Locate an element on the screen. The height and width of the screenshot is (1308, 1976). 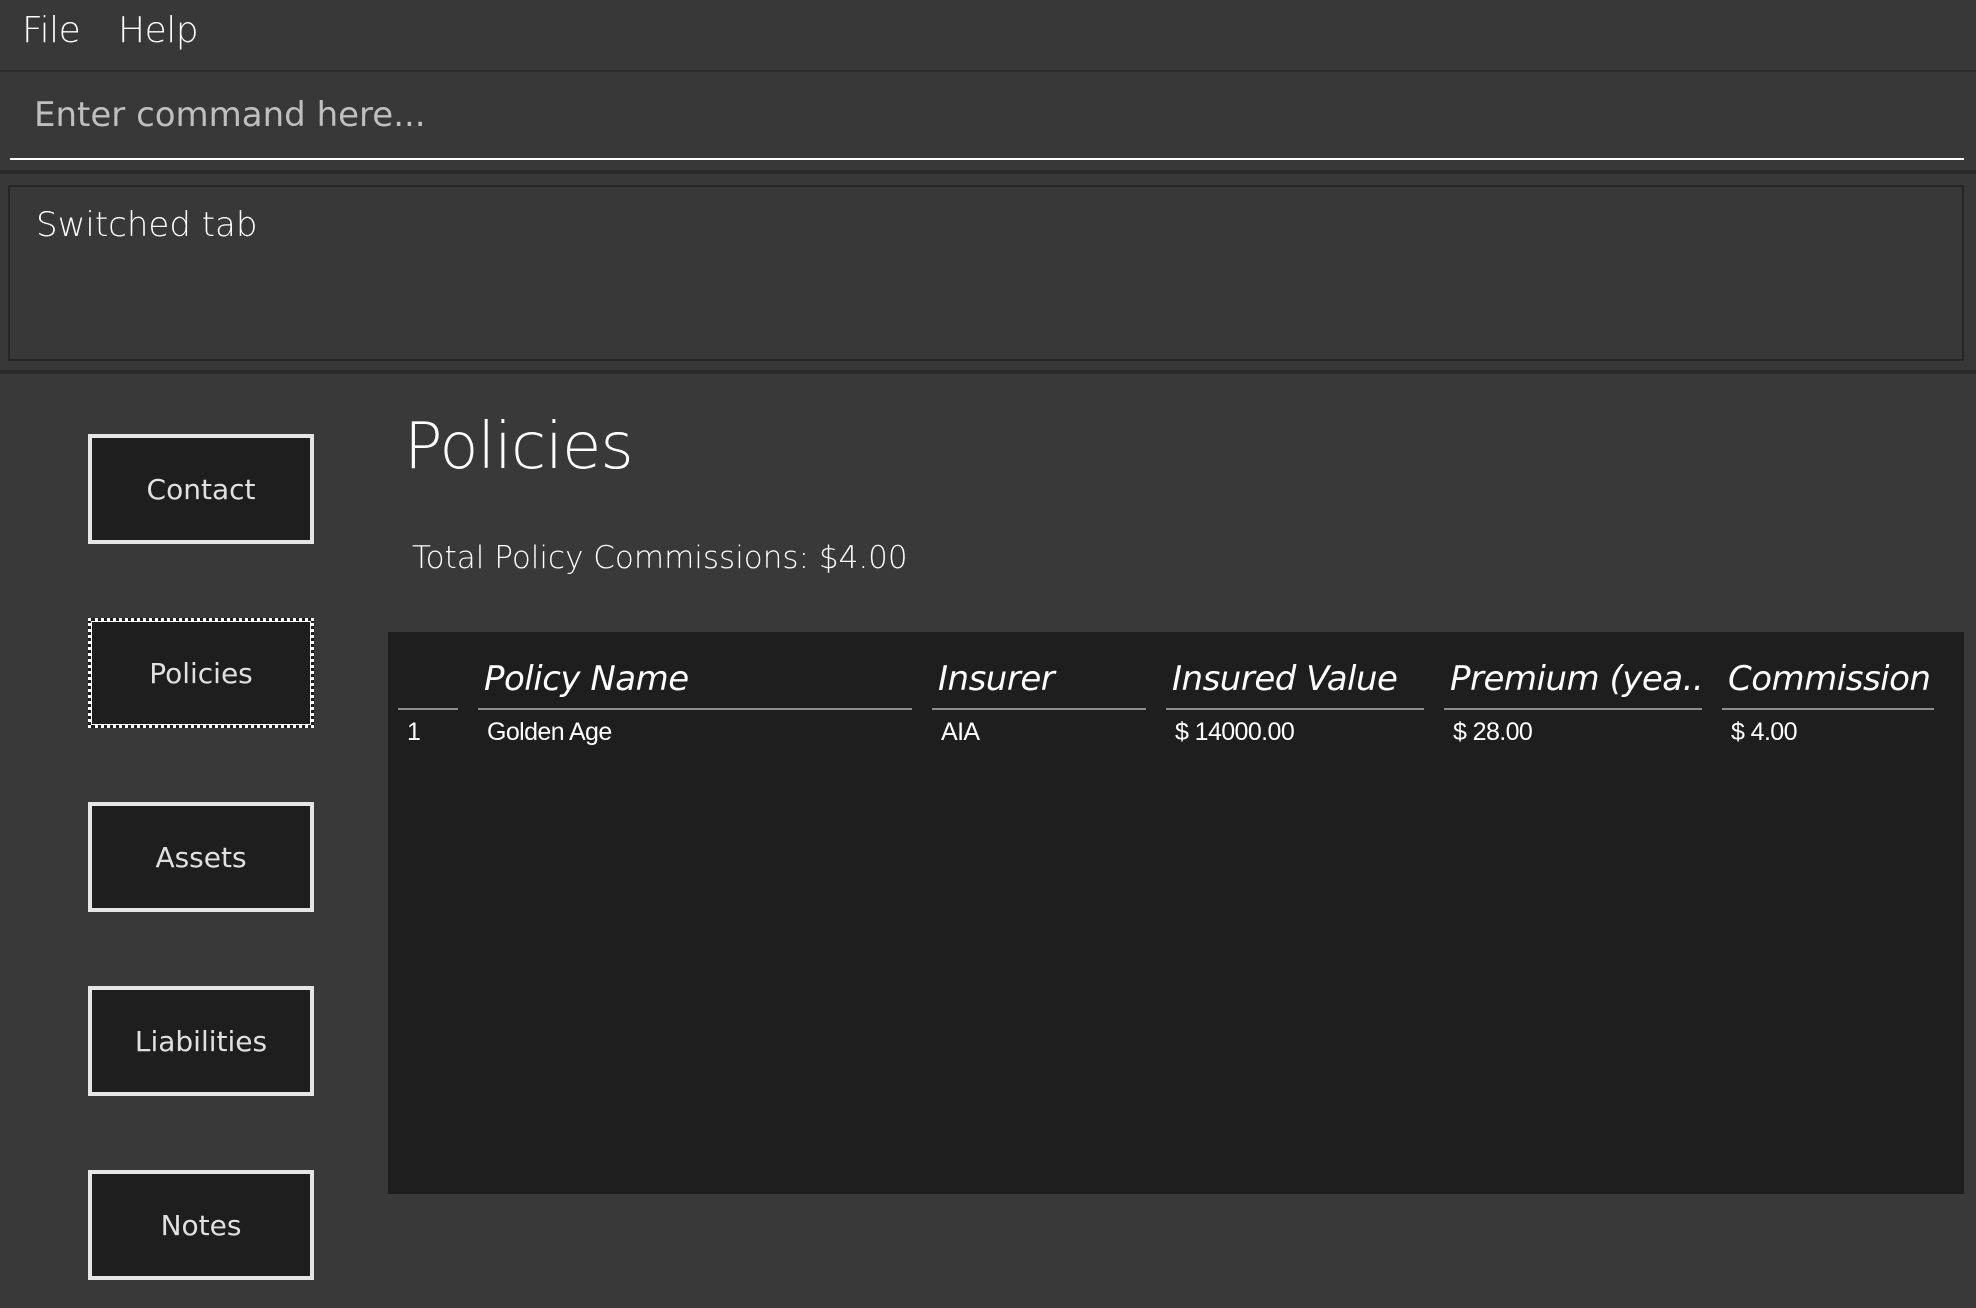
command-input is located at coordinates (987, 116).